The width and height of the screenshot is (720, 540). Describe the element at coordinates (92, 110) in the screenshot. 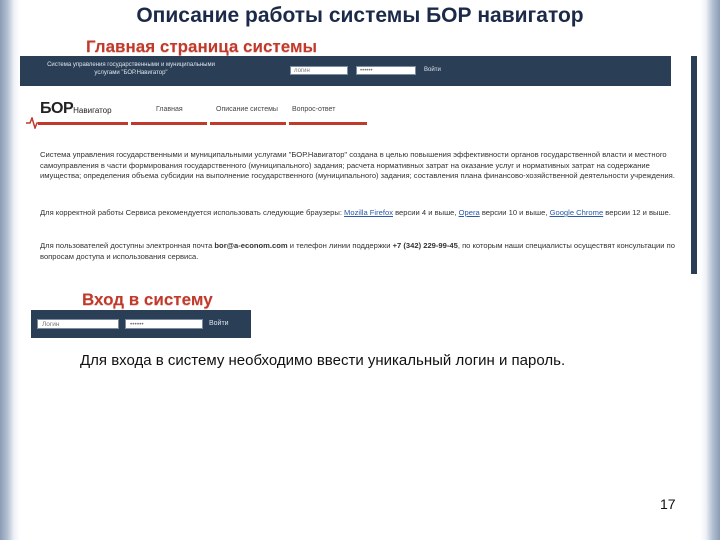

I see `logo-sub: Навигатор` at that location.